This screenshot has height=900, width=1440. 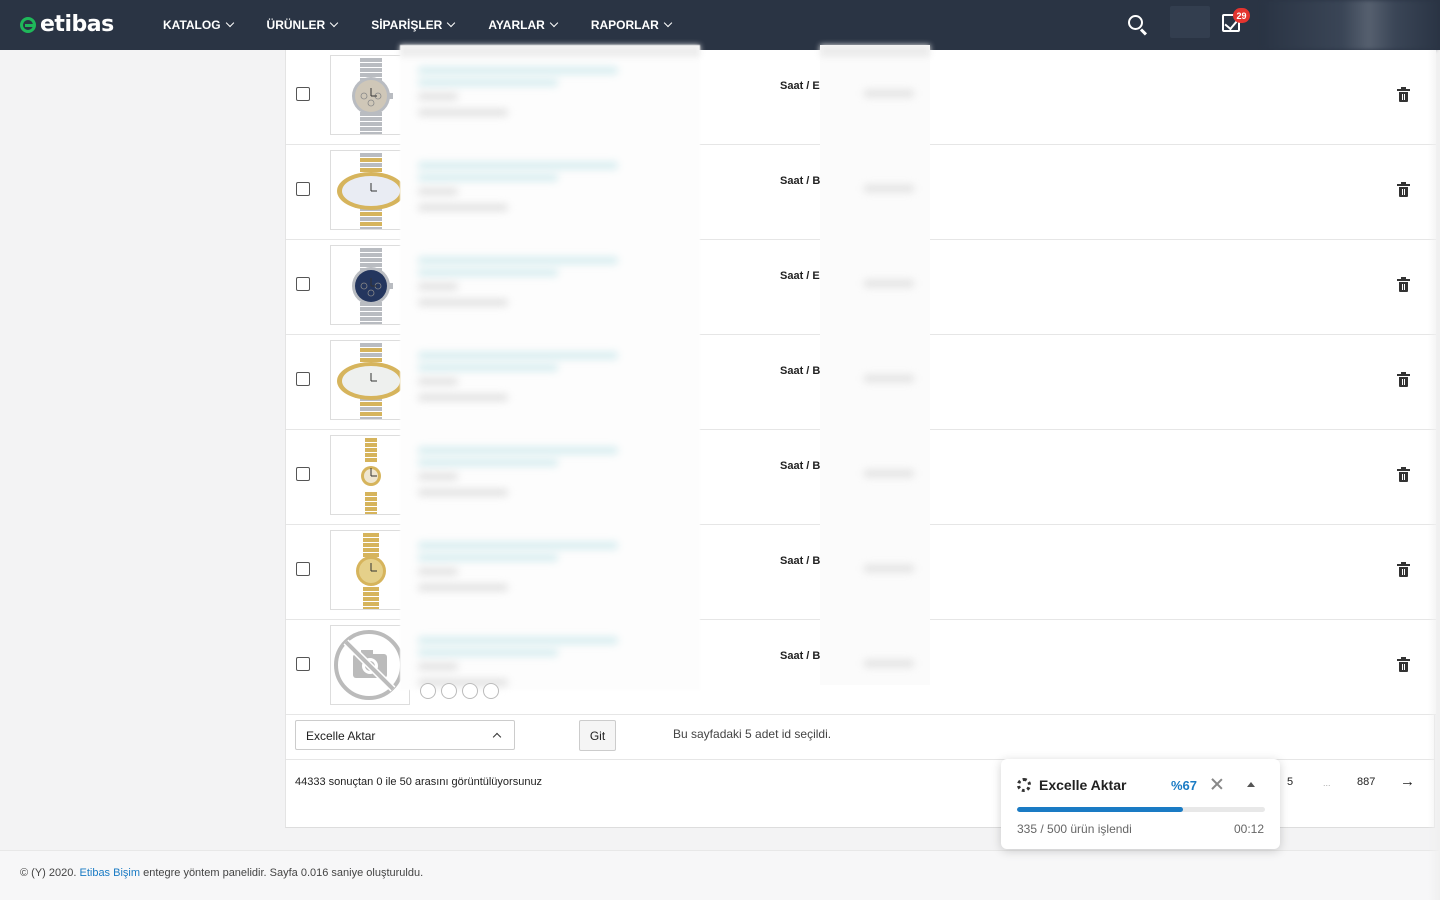 I want to click on search-icon, so click(x=1138, y=25).